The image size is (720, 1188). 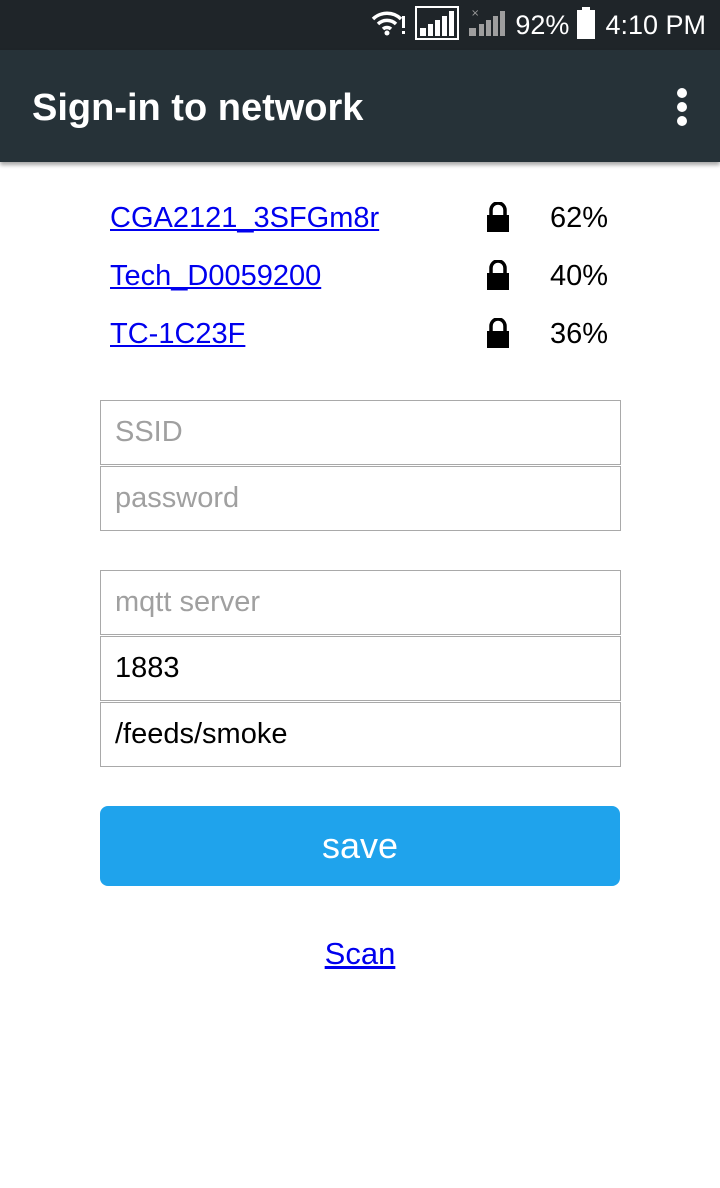 What do you see at coordinates (360, 432) in the screenshot?
I see `ssid-input` at bounding box center [360, 432].